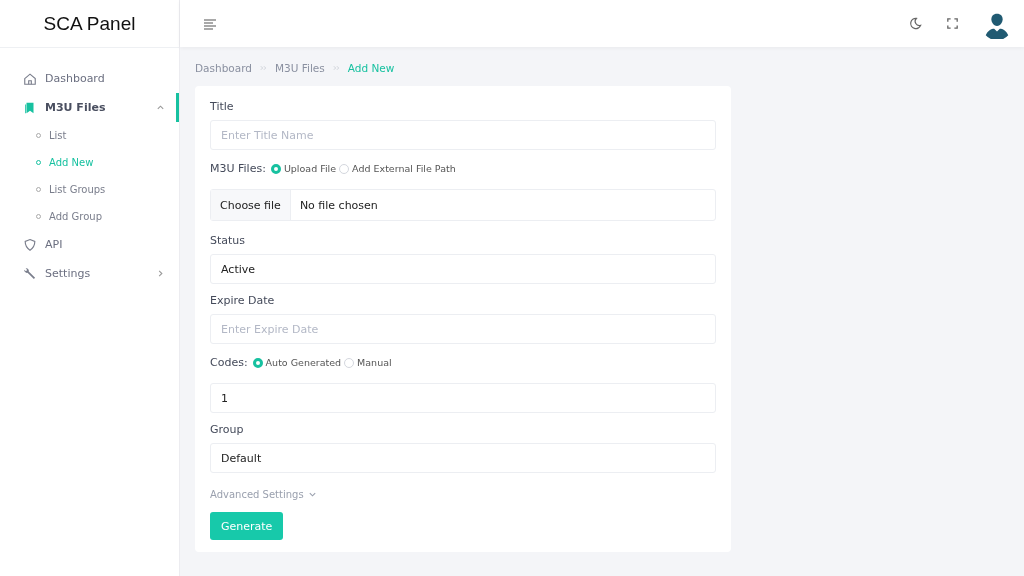  I want to click on input-field: 1, so click(463, 398).